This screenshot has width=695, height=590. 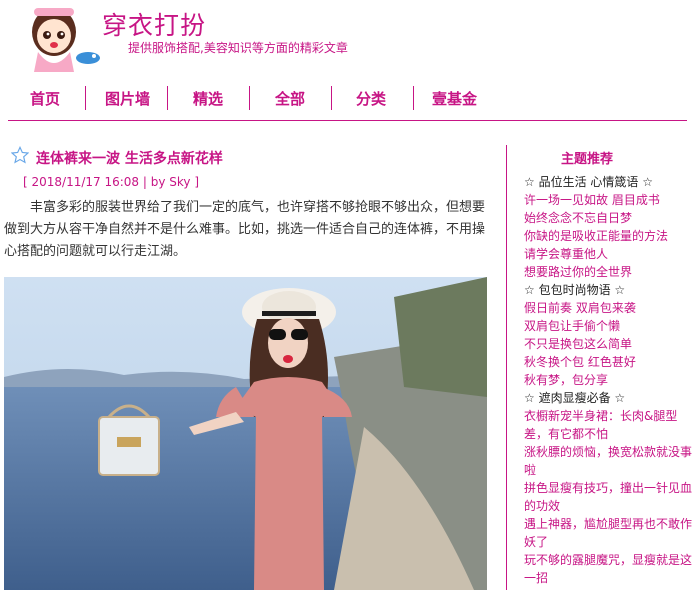 What do you see at coordinates (27, 182) in the screenshot?
I see `meta-bracket-open: [` at bounding box center [27, 182].